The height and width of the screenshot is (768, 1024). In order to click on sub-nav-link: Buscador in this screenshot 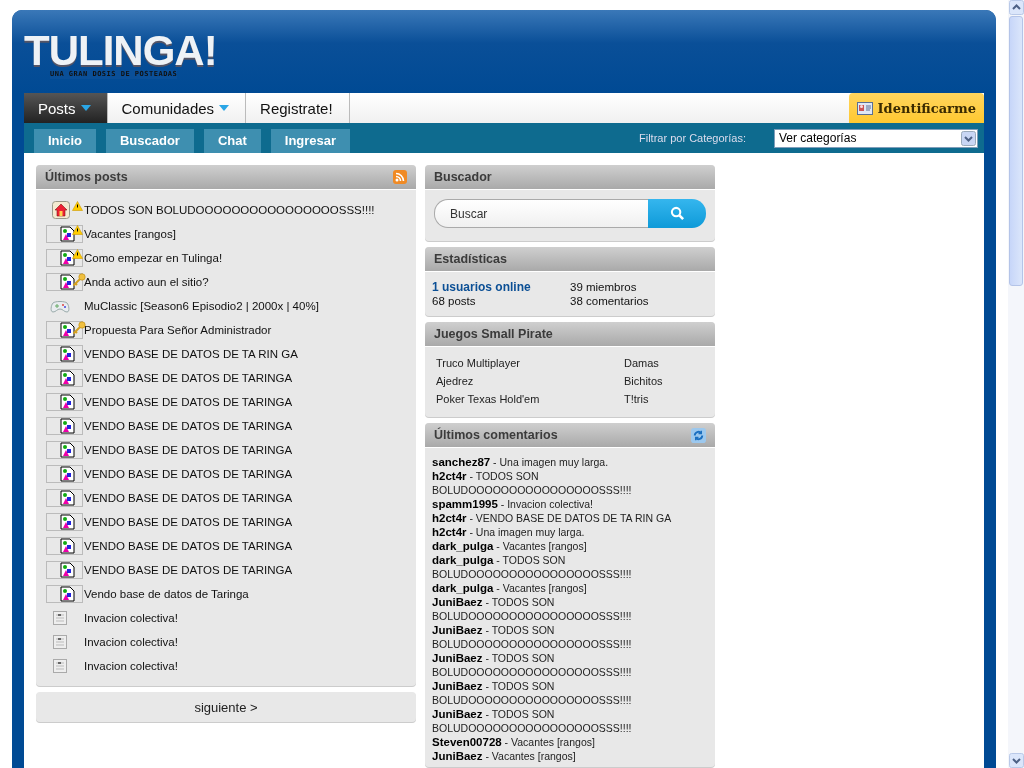, I will do `click(149, 141)`.